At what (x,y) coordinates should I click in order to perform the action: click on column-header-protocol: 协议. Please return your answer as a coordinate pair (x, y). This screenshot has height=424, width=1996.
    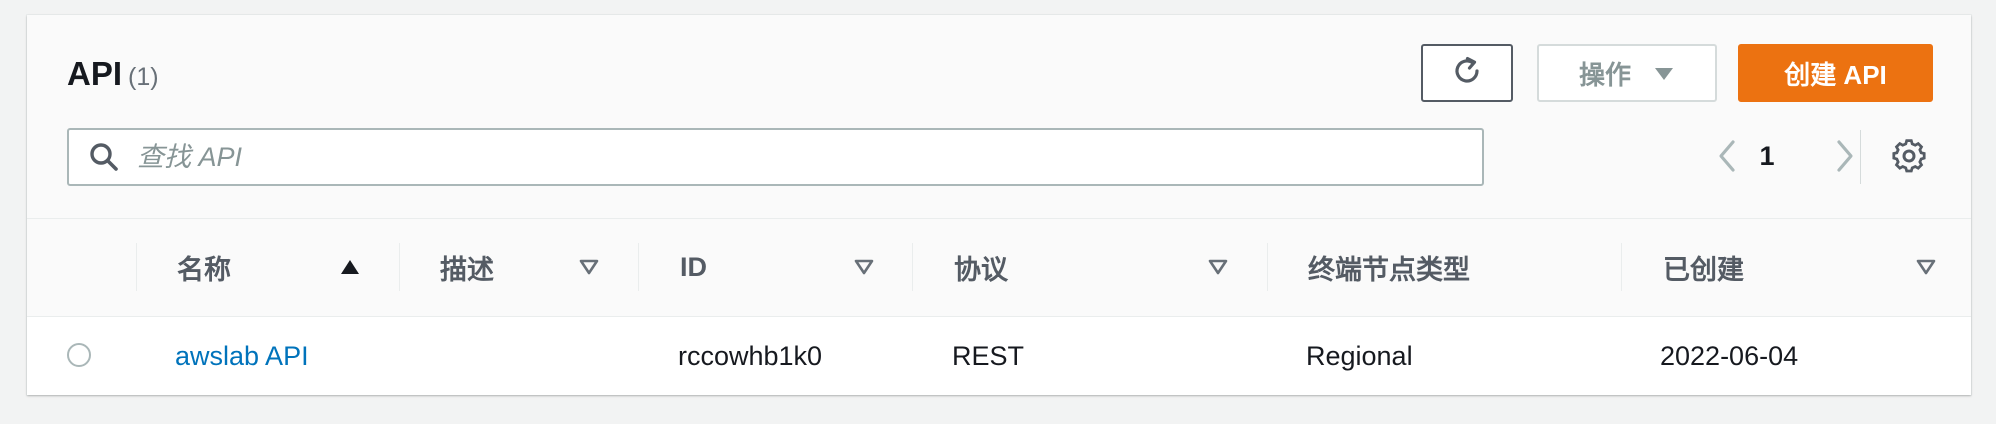
    Looking at the image, I should click on (981, 267).